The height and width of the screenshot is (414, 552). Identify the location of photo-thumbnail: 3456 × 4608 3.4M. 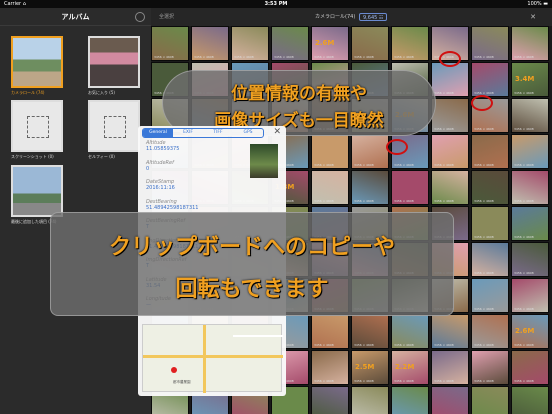
(530, 79).